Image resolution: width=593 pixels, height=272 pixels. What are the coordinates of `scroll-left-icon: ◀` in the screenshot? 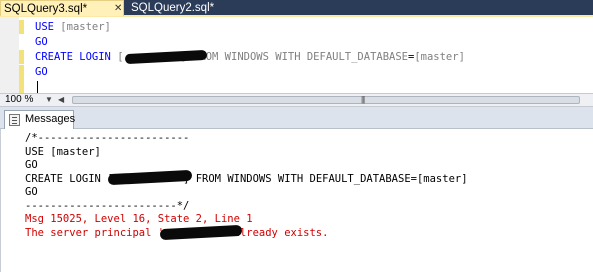 It's located at (61, 100).